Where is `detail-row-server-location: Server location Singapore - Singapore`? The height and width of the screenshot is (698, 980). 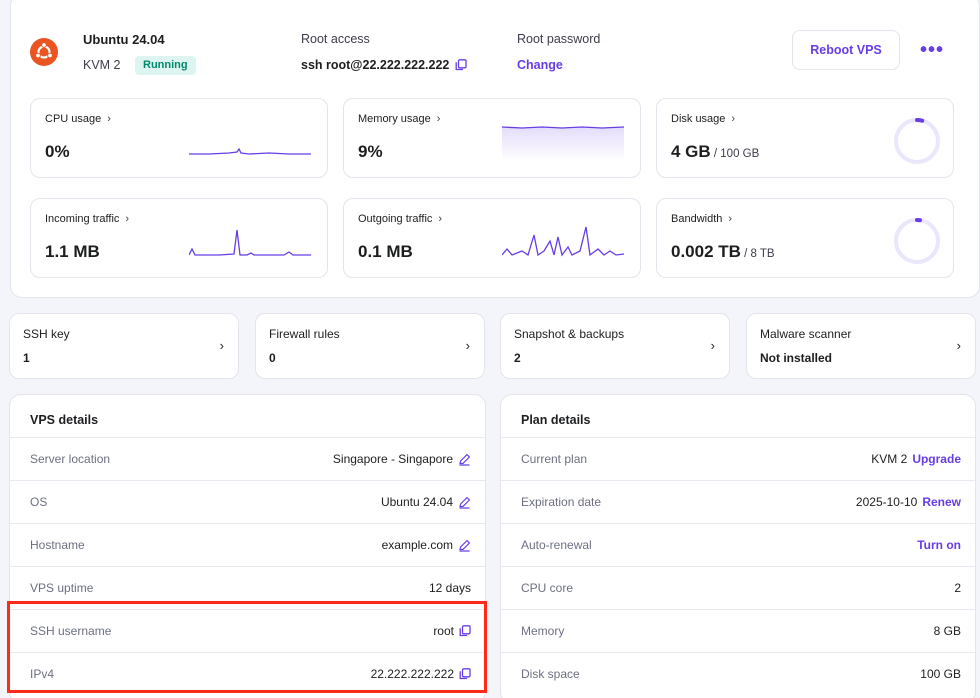
detail-row-server-location: Server location Singapore - Singapore is located at coordinates (247, 458).